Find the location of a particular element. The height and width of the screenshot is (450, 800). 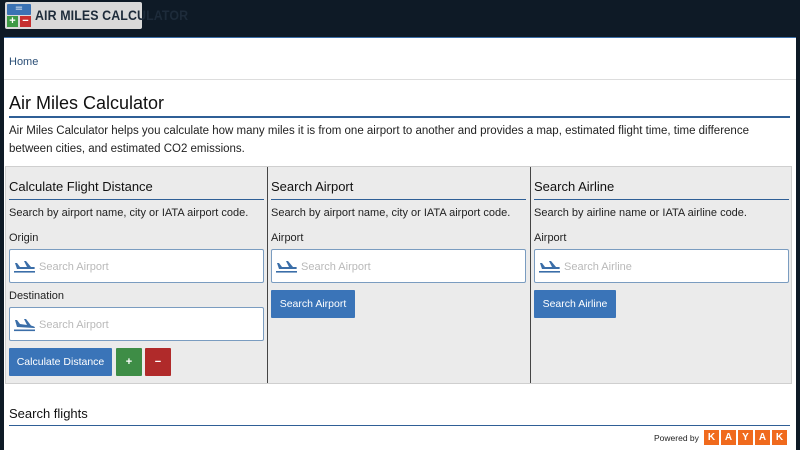

search-airport-button: Search Airport is located at coordinates (313, 304).